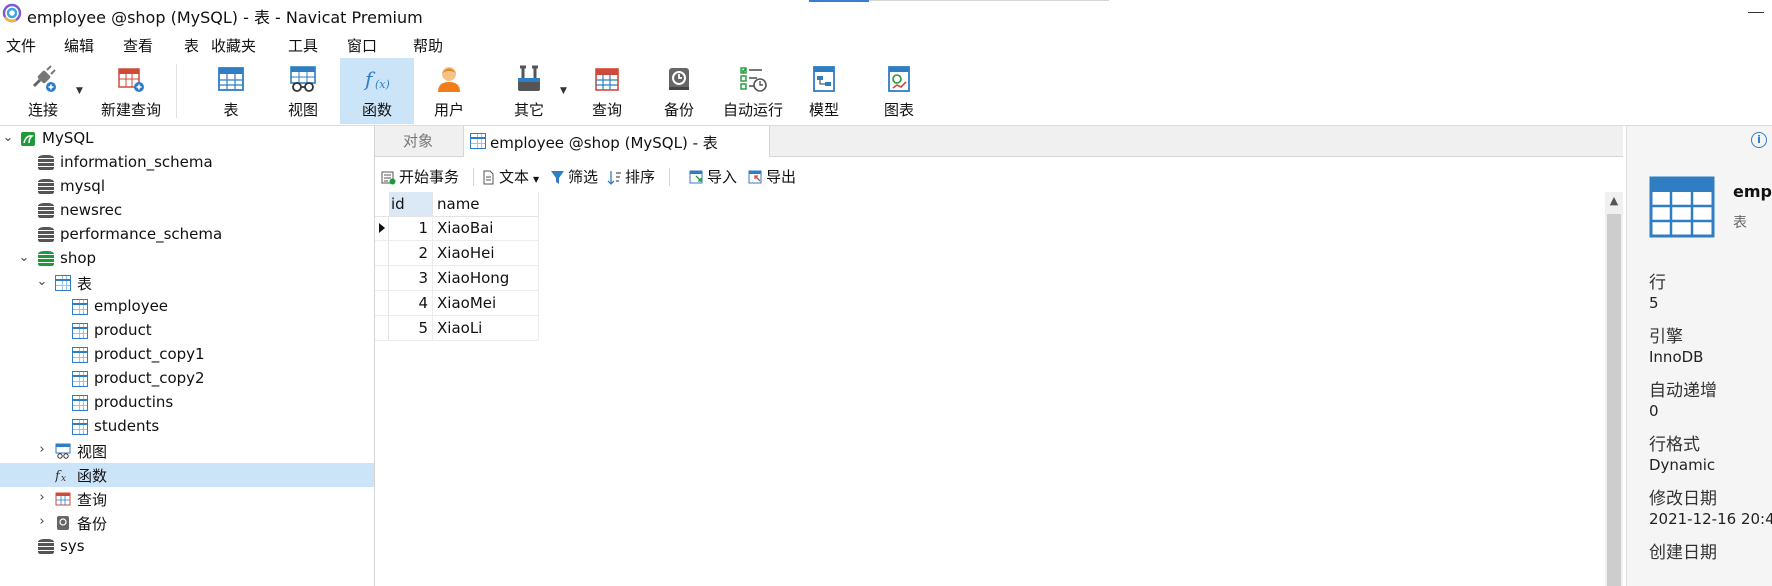 This screenshot has height=586, width=1772. I want to click on tree-table-employee: employee, so click(187, 307).